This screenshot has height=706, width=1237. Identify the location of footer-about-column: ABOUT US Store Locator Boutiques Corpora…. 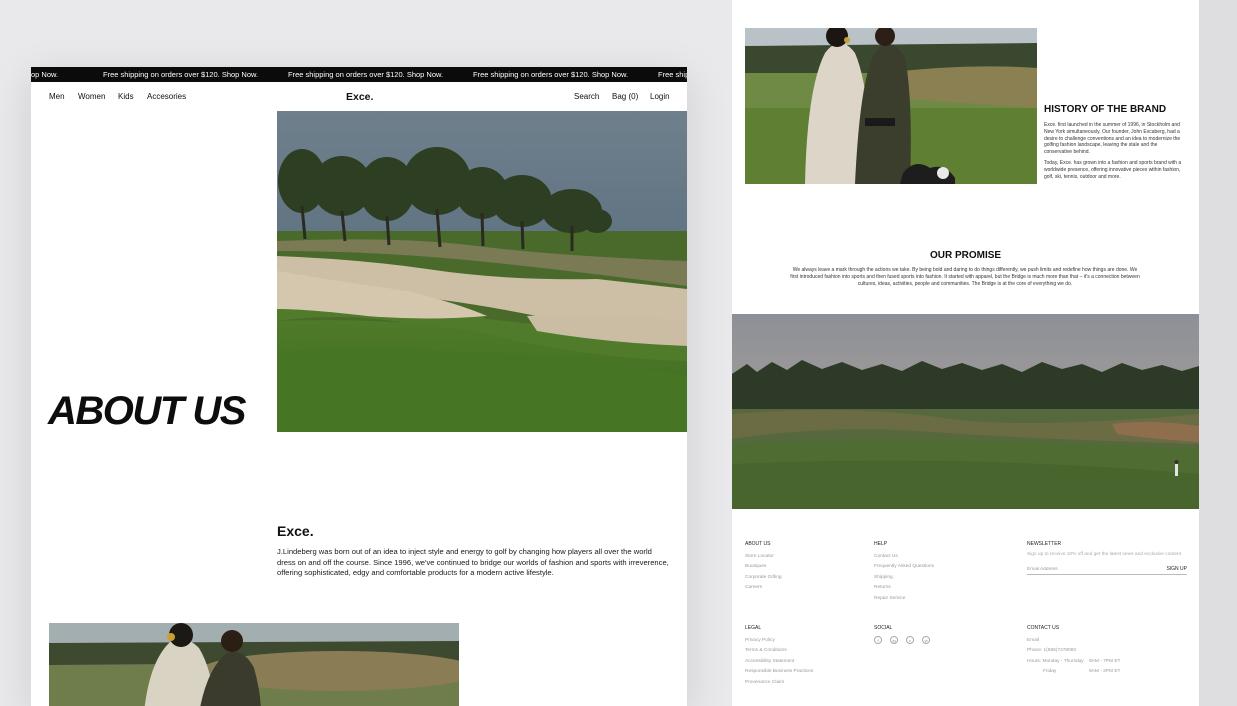
(763, 567).